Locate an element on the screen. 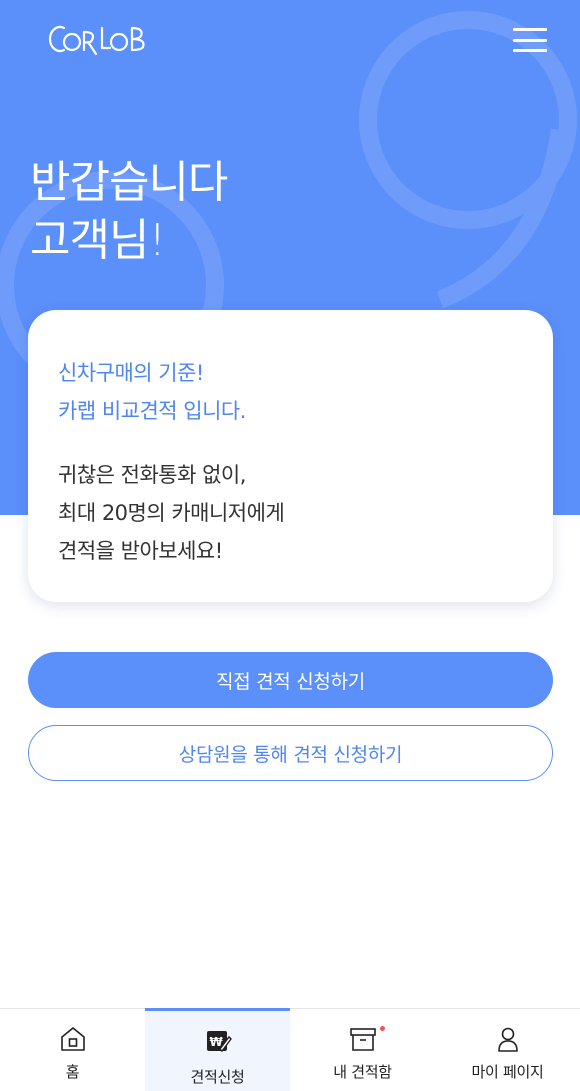 Image resolution: width=580 pixels, height=1091 pixels. card-description: 귀찮은 전화통화 없이, 최대 20명의 카매니저에게 견적을 받아보세요! is located at coordinates (171, 513).